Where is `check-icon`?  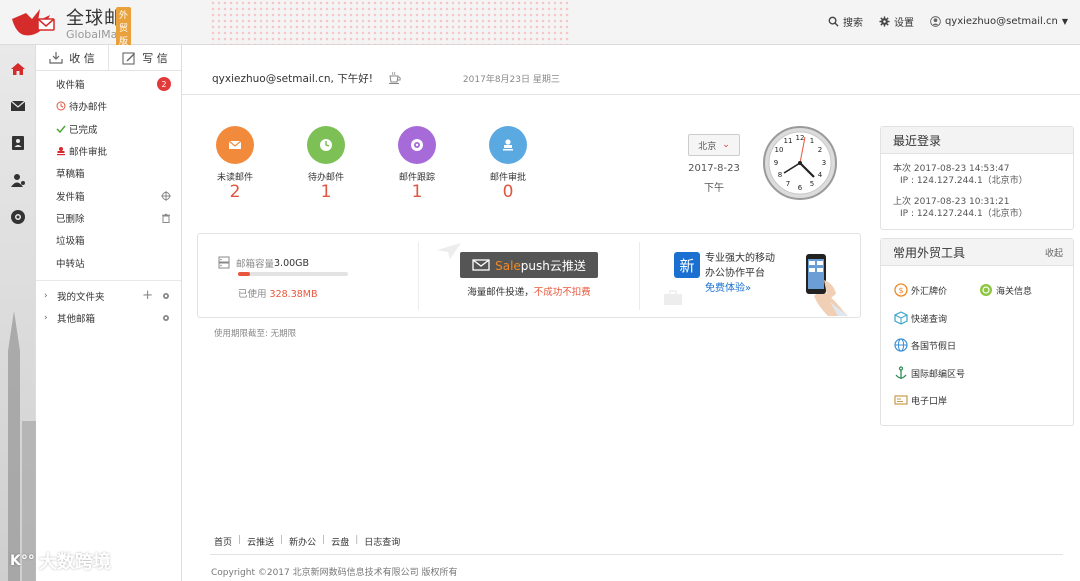
check-icon is located at coordinates (61, 129).